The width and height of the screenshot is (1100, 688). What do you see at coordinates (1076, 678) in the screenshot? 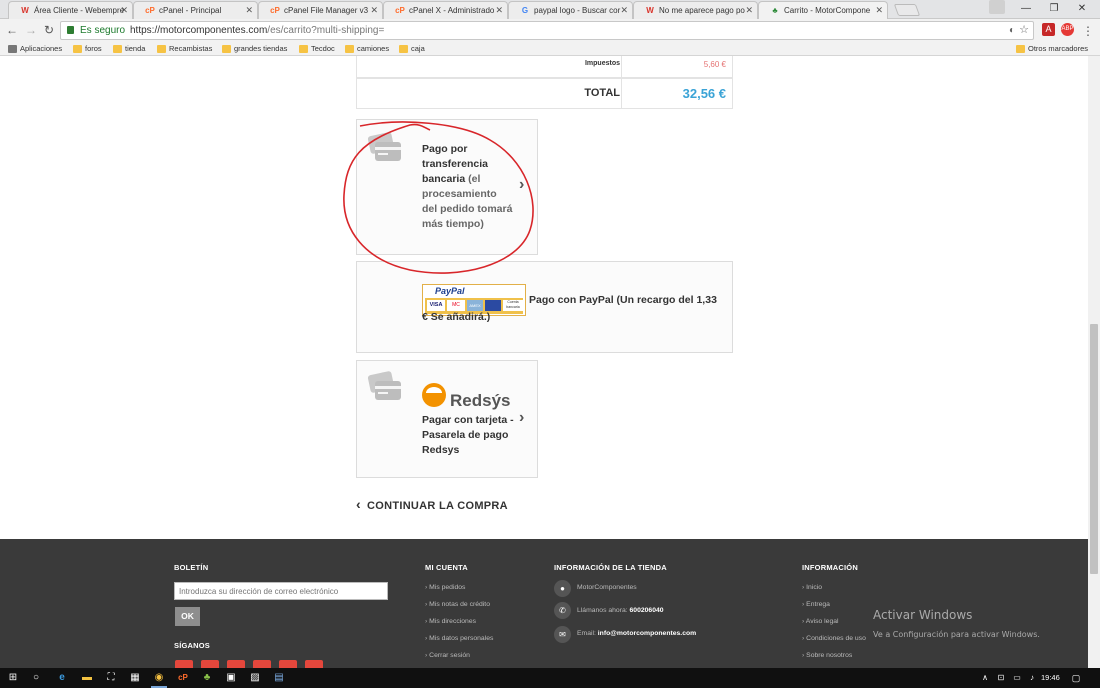
I see `notifications-icon: ▢` at bounding box center [1076, 678].